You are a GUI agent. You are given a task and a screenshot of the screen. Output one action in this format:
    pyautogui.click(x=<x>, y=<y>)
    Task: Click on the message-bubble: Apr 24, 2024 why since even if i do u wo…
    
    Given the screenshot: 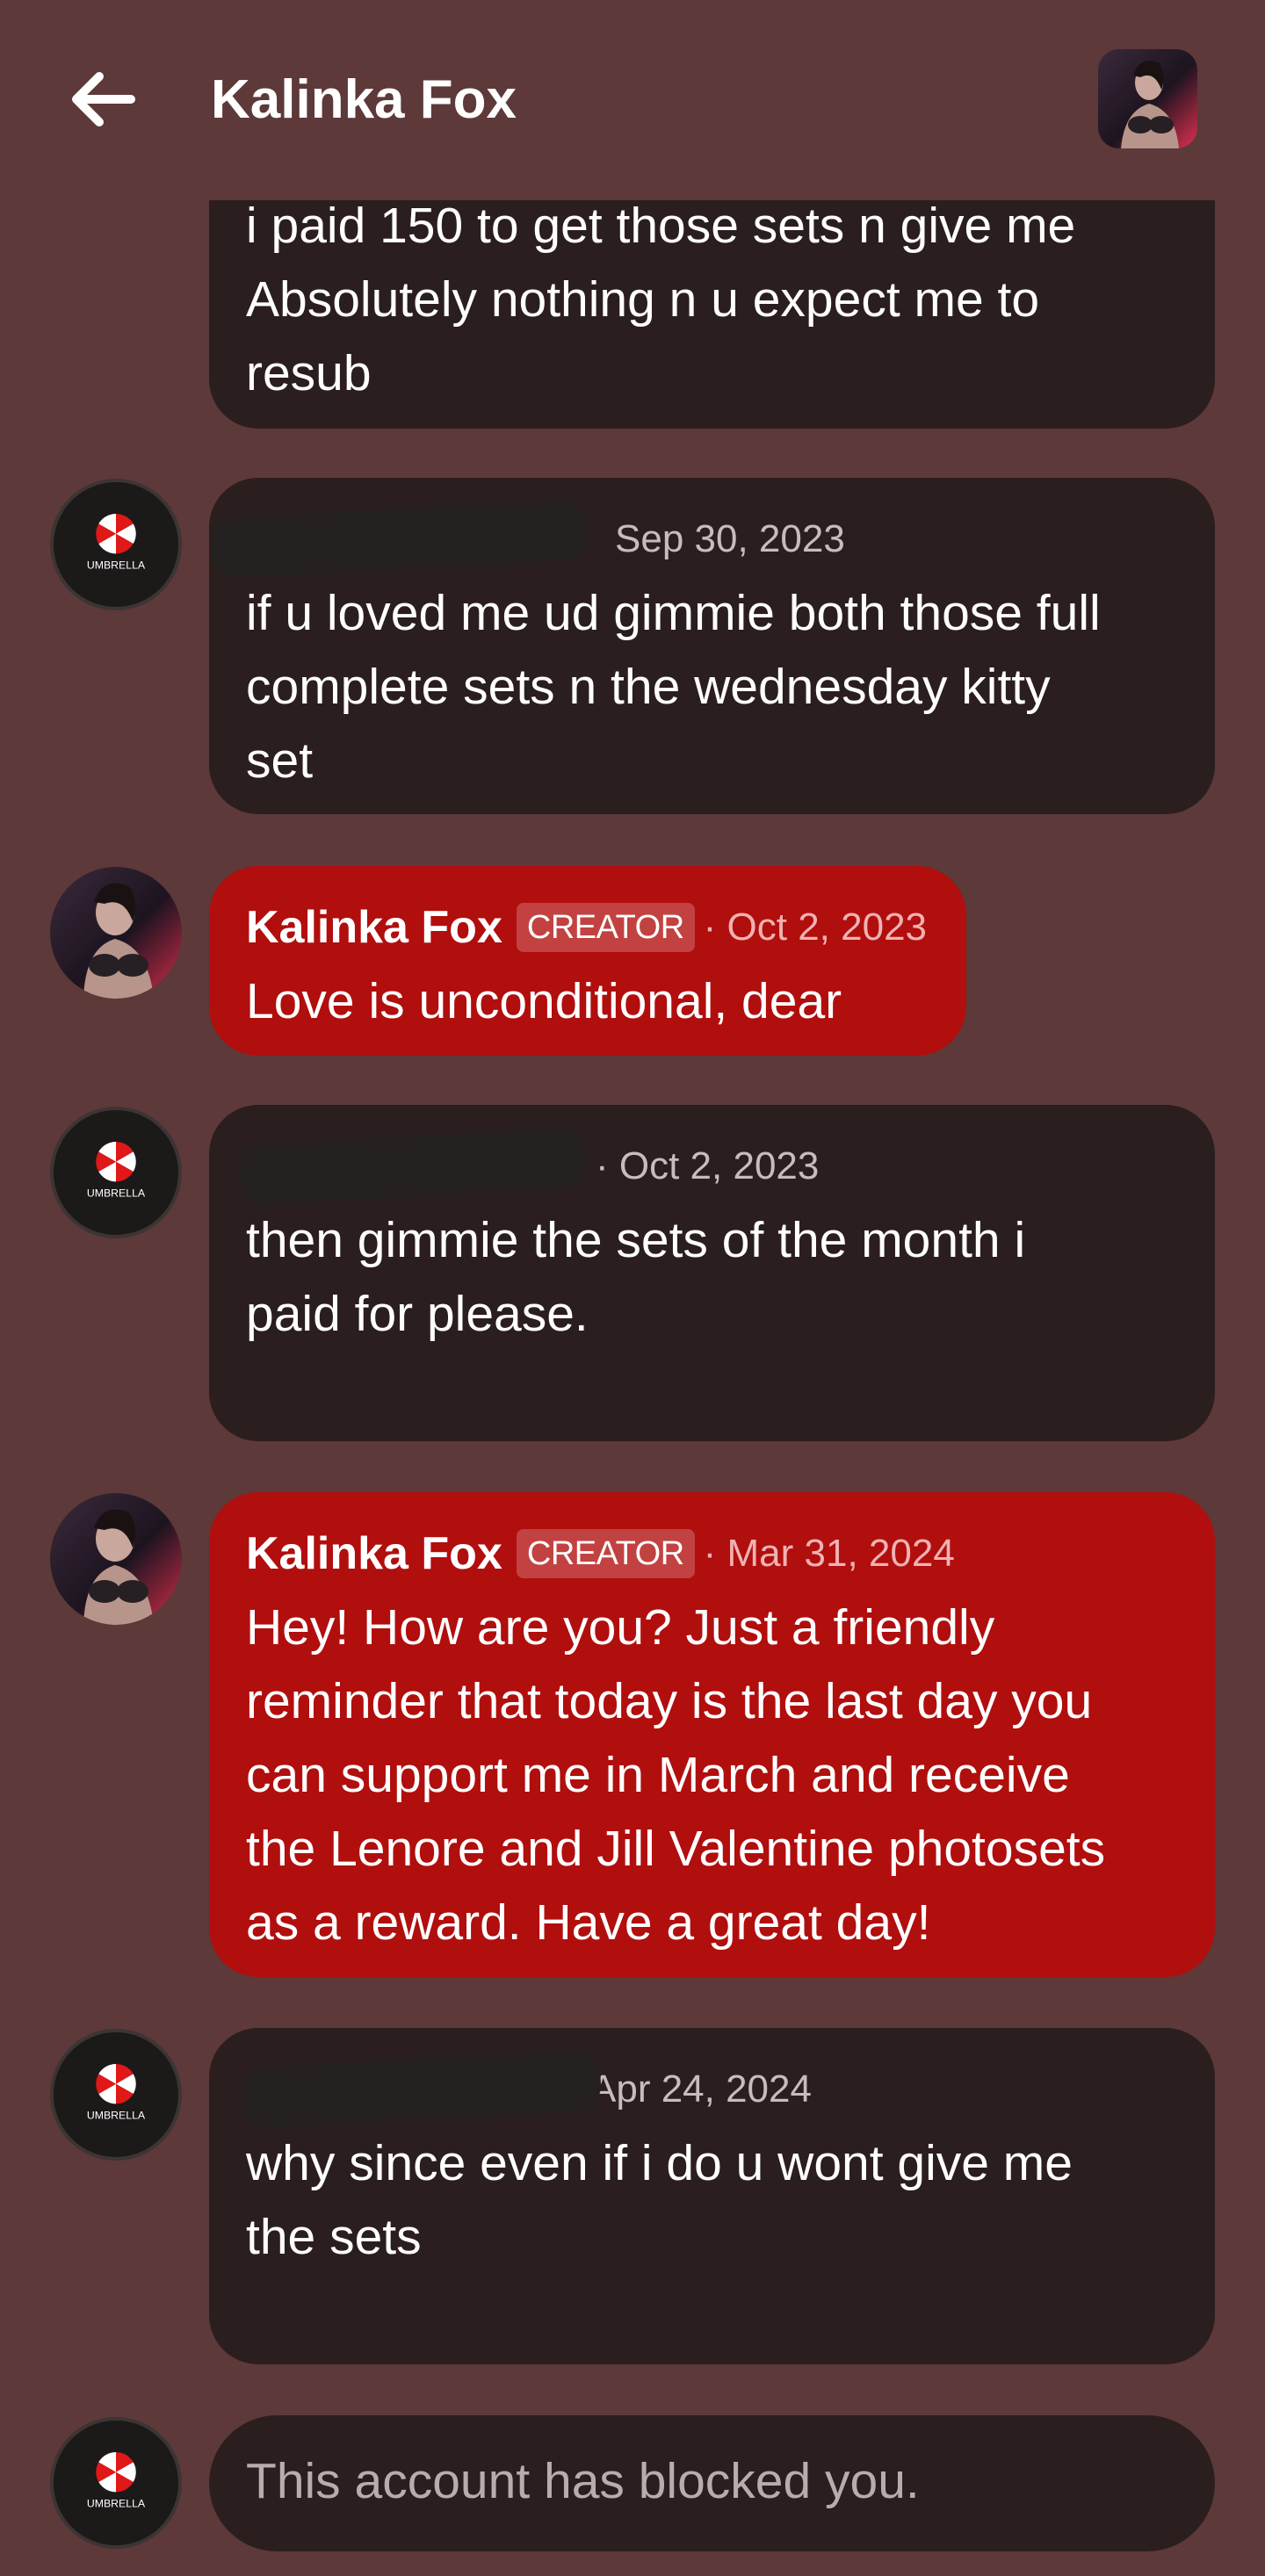 What is the action you would take?
    pyautogui.click(x=712, y=2196)
    